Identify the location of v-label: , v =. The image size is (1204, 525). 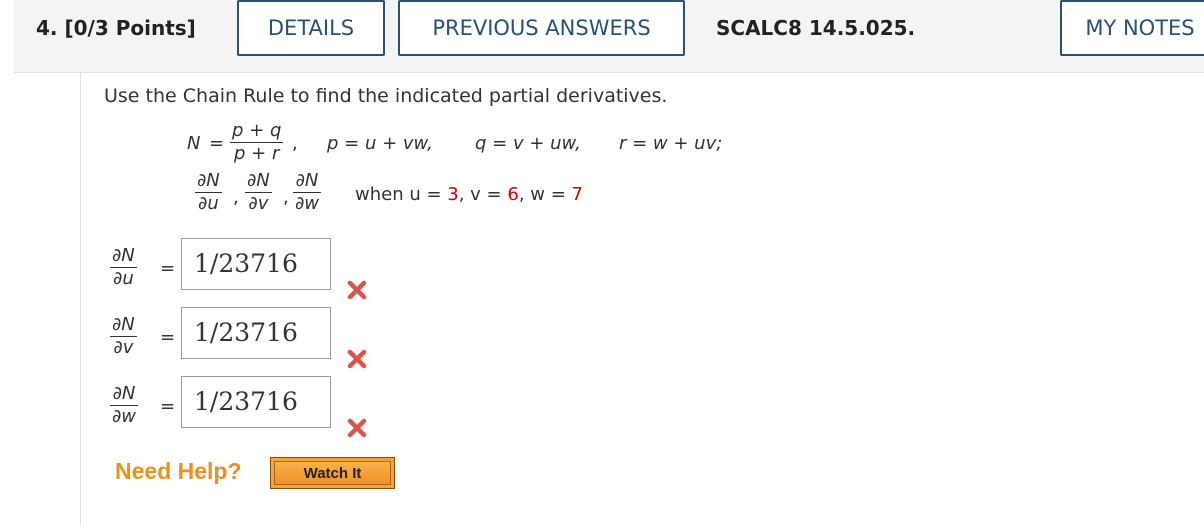
(480, 194).